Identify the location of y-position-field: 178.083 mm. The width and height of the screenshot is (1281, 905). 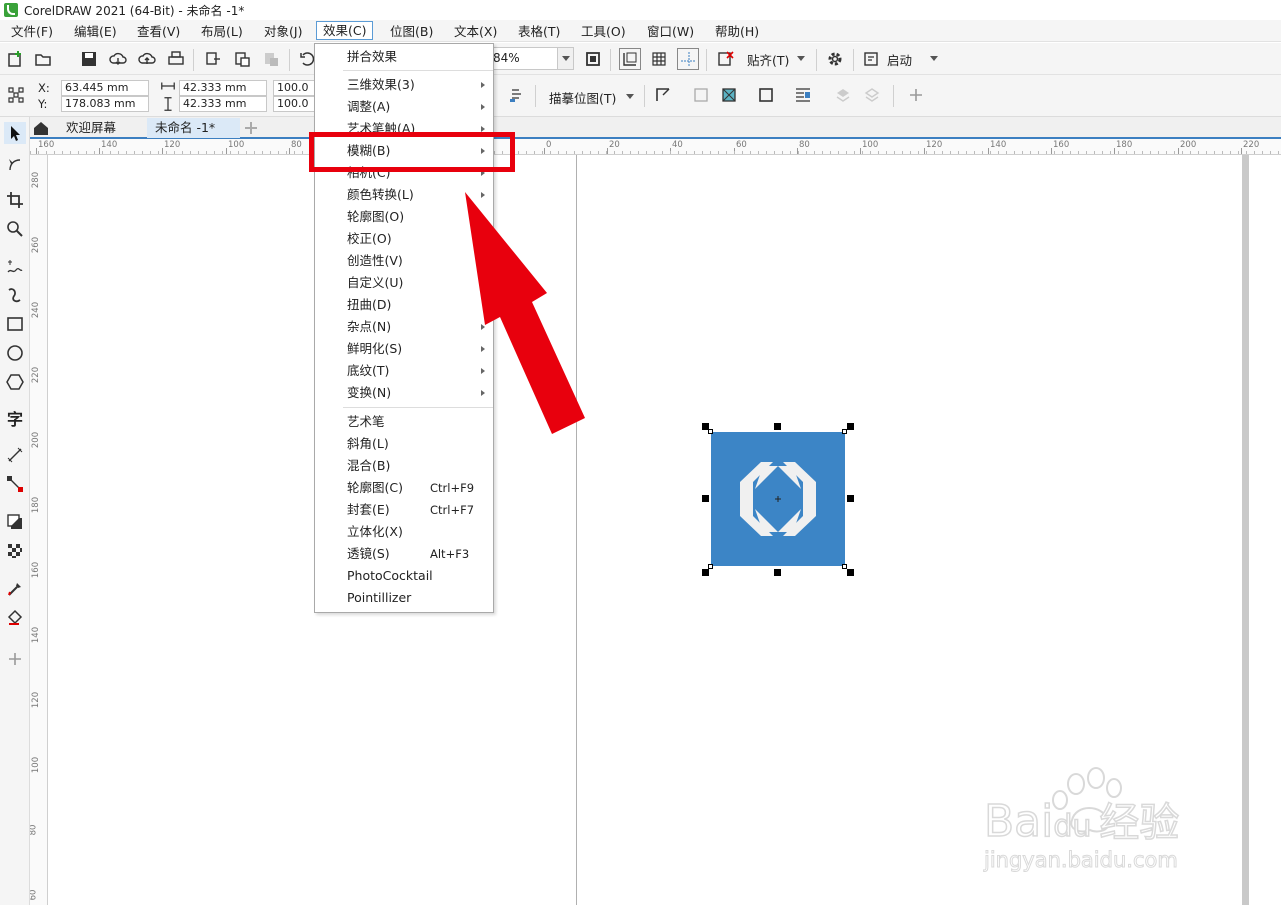
(105, 104).